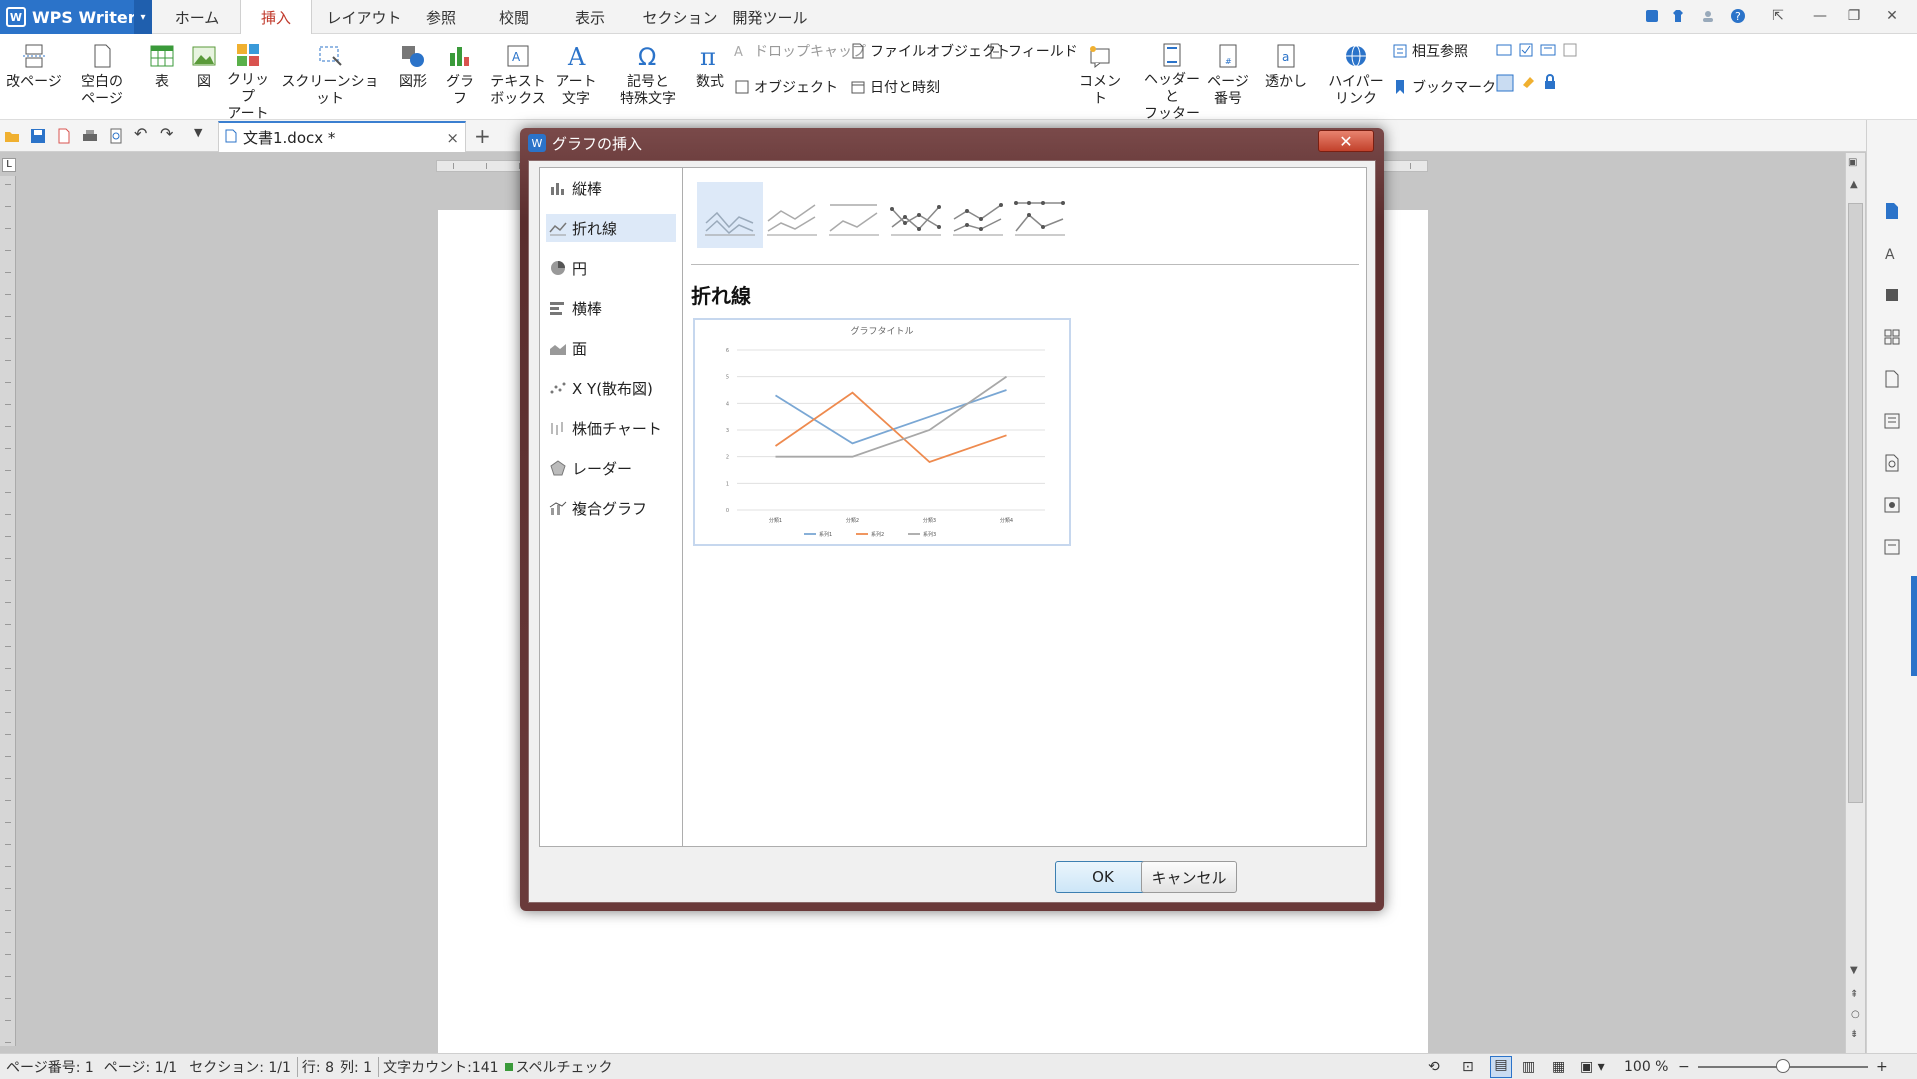 The image size is (1917, 1079). What do you see at coordinates (1033, 51) in the screenshot?
I see `field-button: フィールド` at bounding box center [1033, 51].